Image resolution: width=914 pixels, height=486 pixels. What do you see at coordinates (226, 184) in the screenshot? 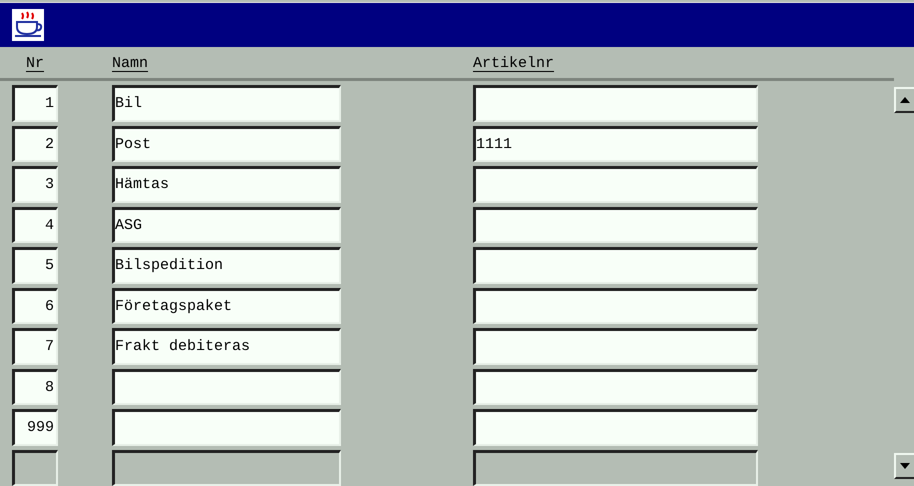
I see `name-field: Hämtas` at bounding box center [226, 184].